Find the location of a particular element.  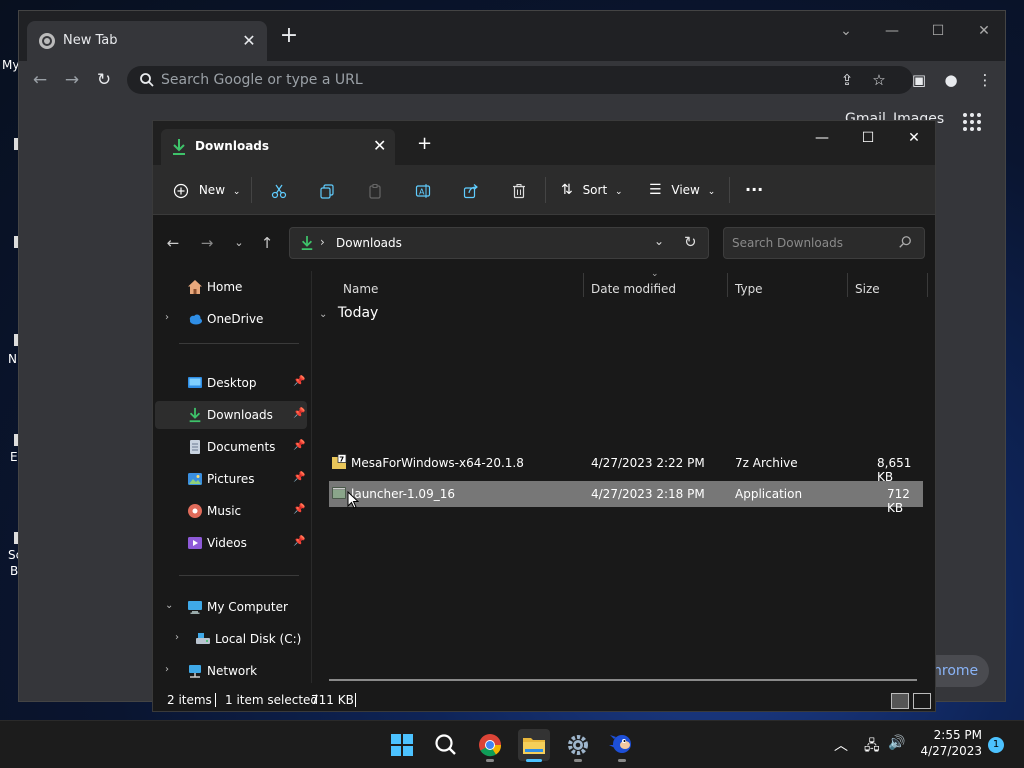

bookmark-star-icon: ☆ is located at coordinates (879, 80).